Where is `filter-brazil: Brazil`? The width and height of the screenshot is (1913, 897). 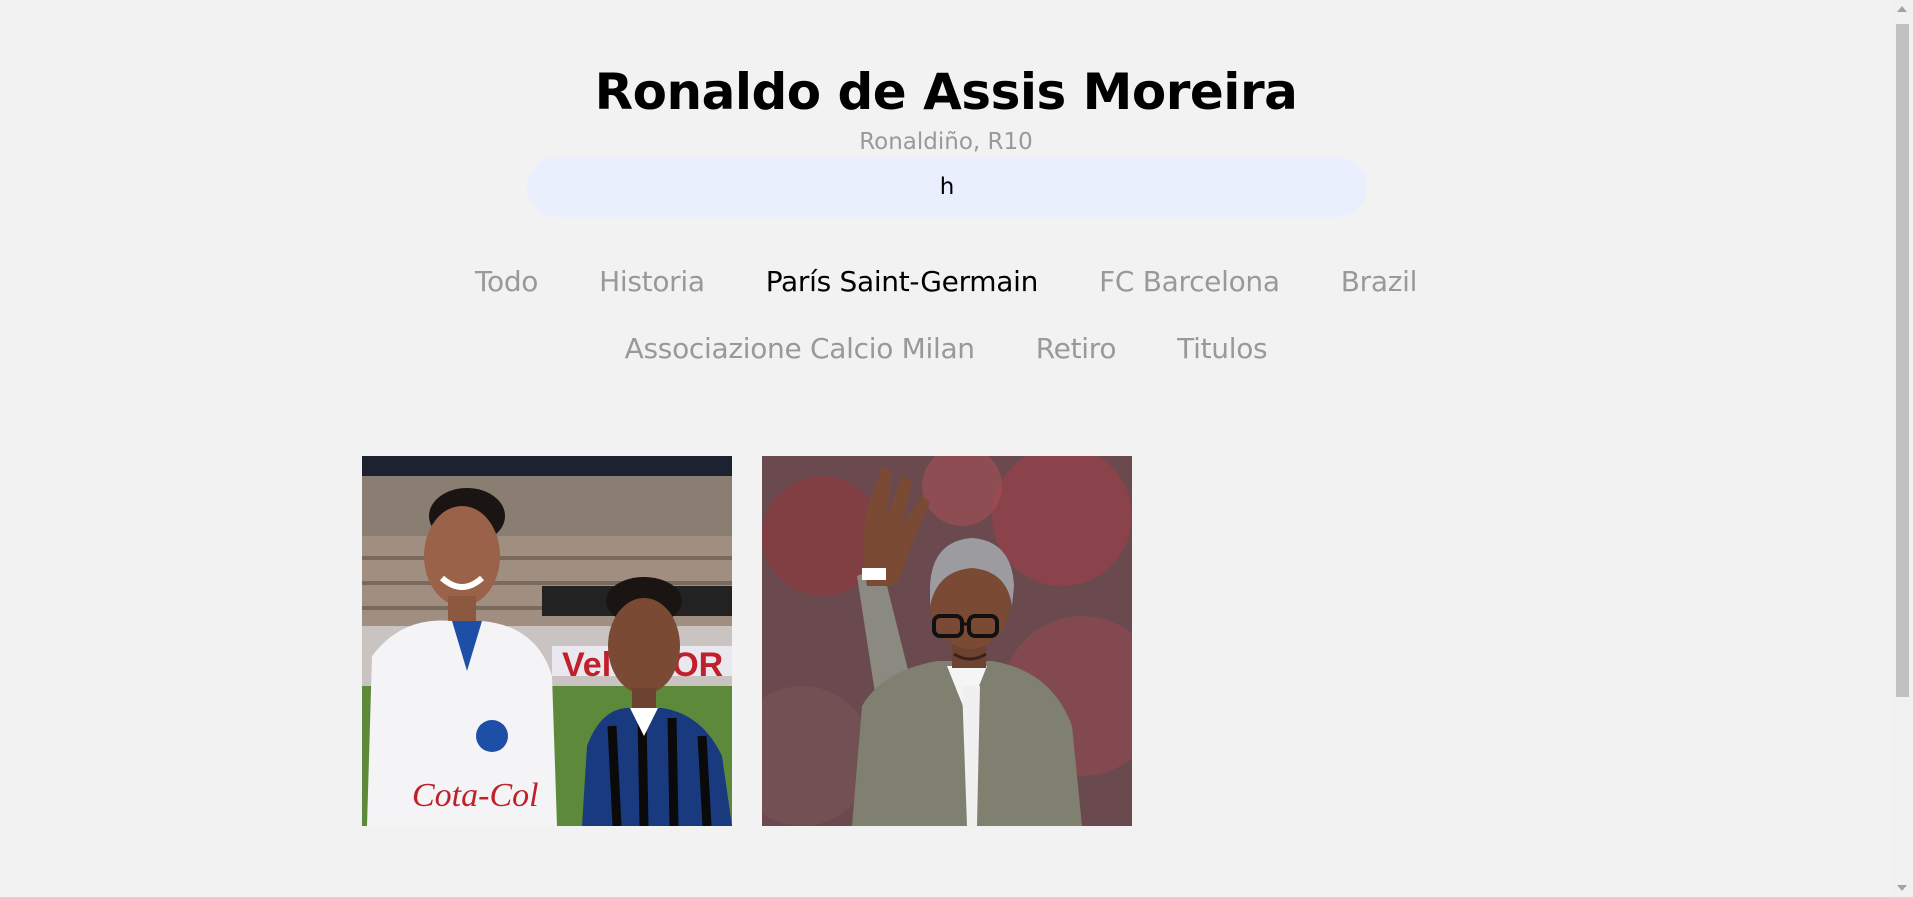 filter-brazil: Brazil is located at coordinates (1379, 282).